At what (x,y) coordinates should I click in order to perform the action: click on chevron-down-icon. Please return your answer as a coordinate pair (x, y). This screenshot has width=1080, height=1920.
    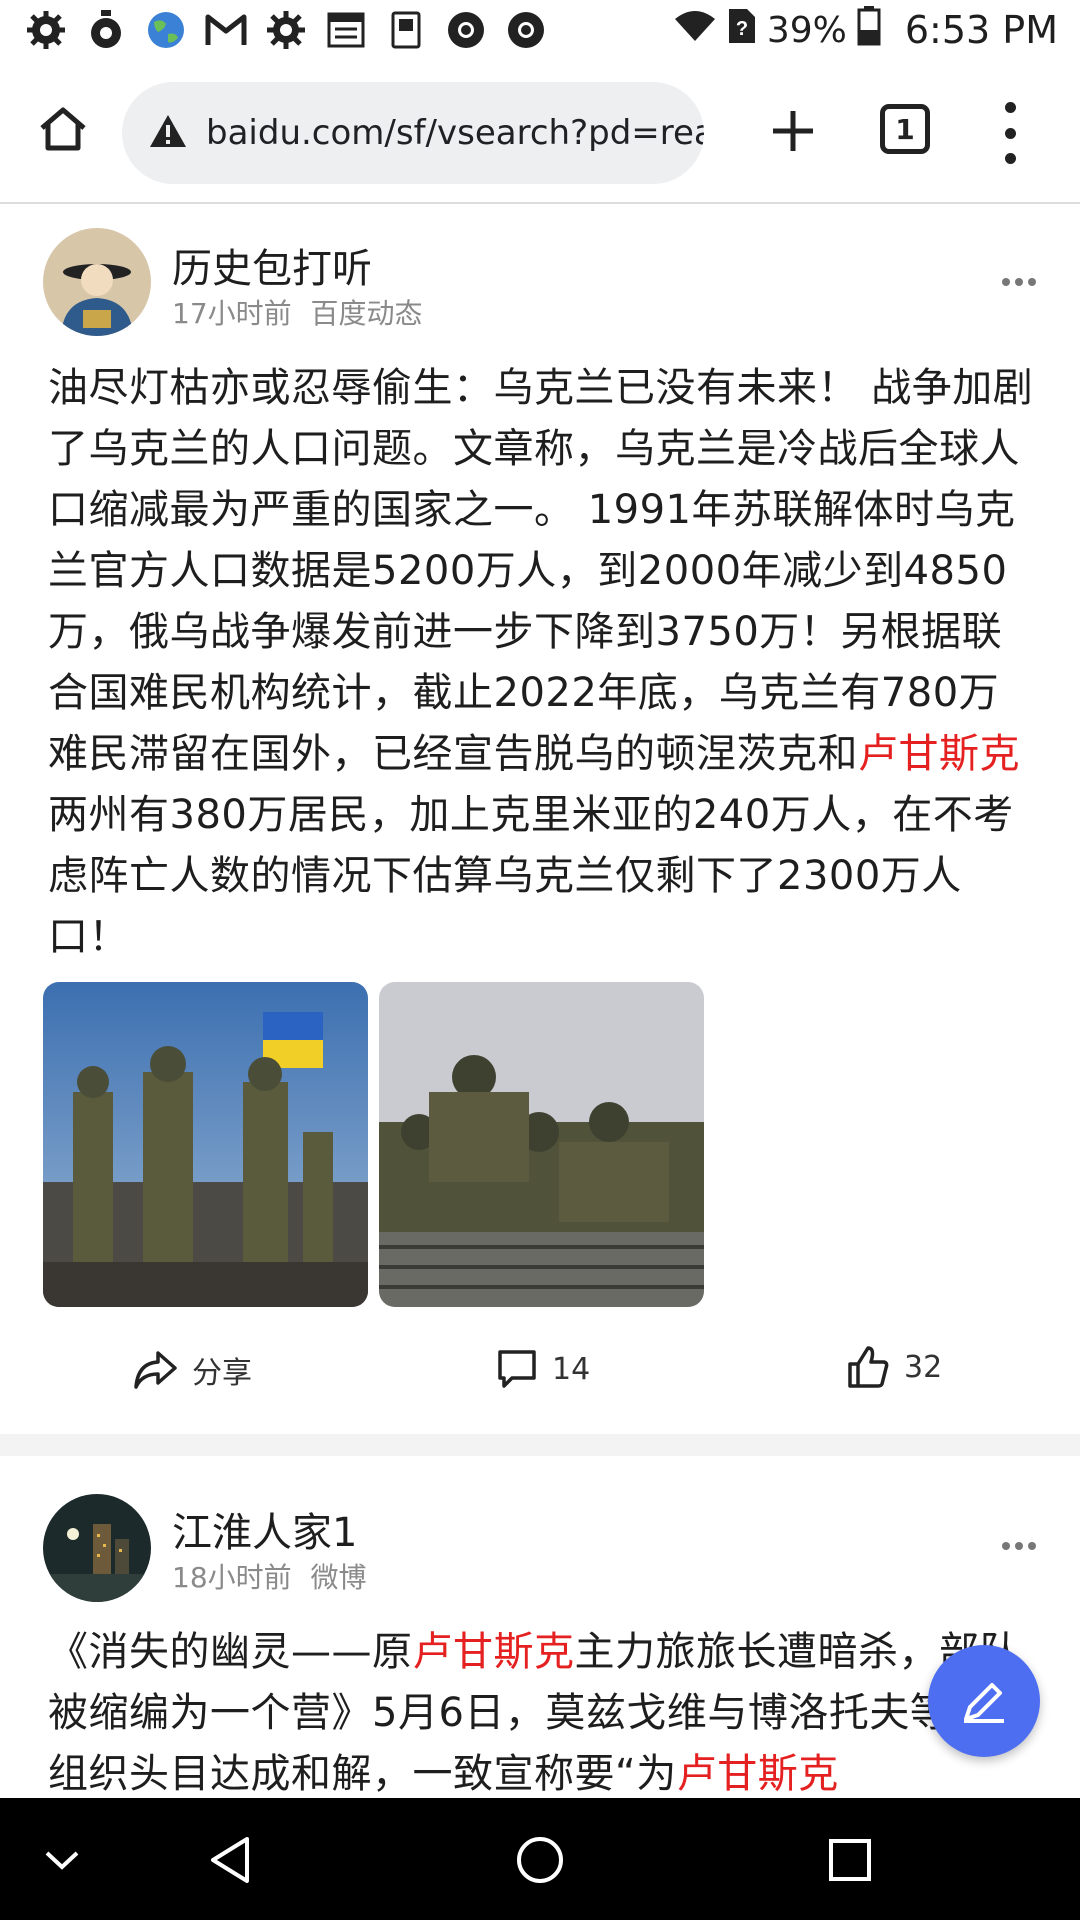
    Looking at the image, I should click on (62, 1860).